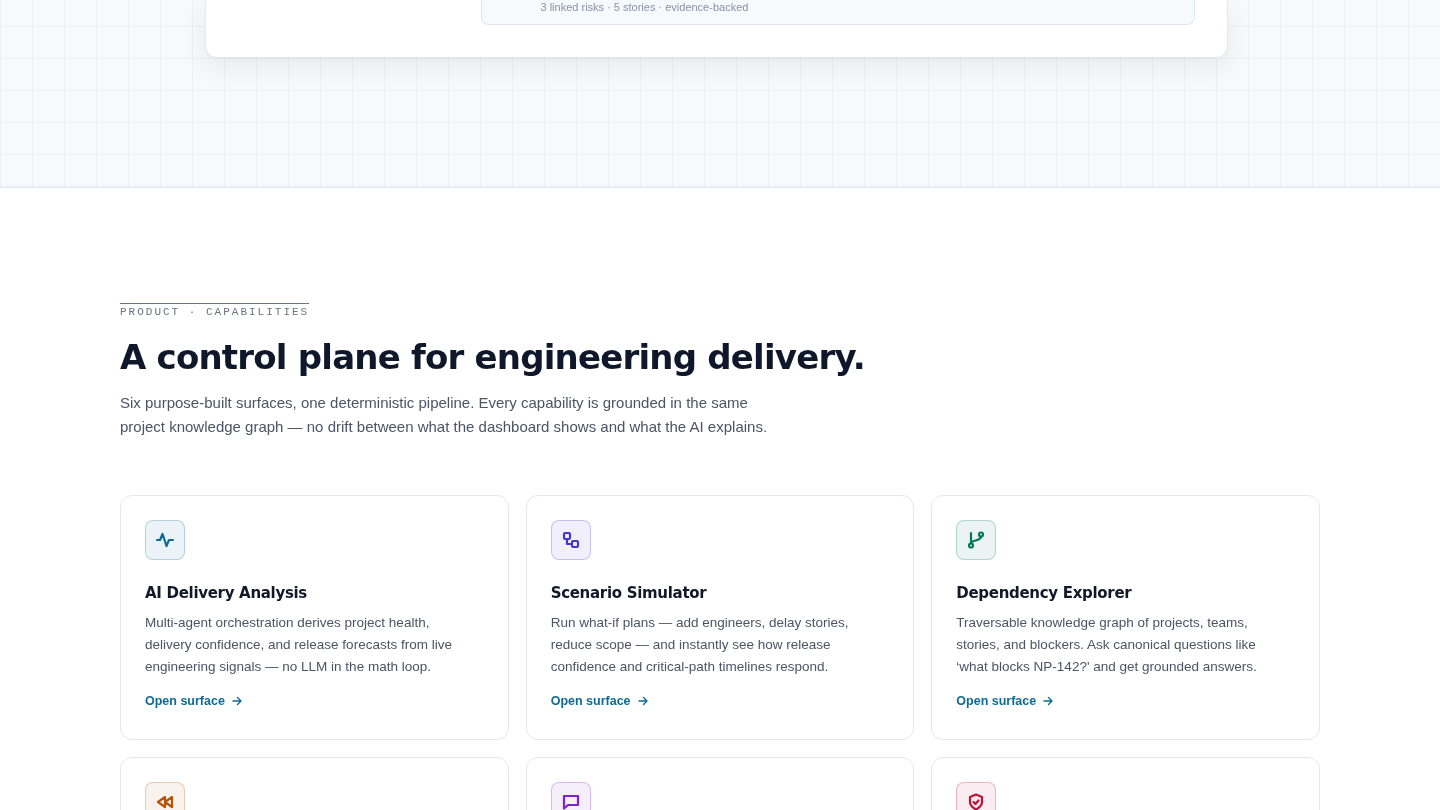 This screenshot has height=810, width=1440. What do you see at coordinates (629, 593) in the screenshot?
I see `card-title: Scenario Simulator` at bounding box center [629, 593].